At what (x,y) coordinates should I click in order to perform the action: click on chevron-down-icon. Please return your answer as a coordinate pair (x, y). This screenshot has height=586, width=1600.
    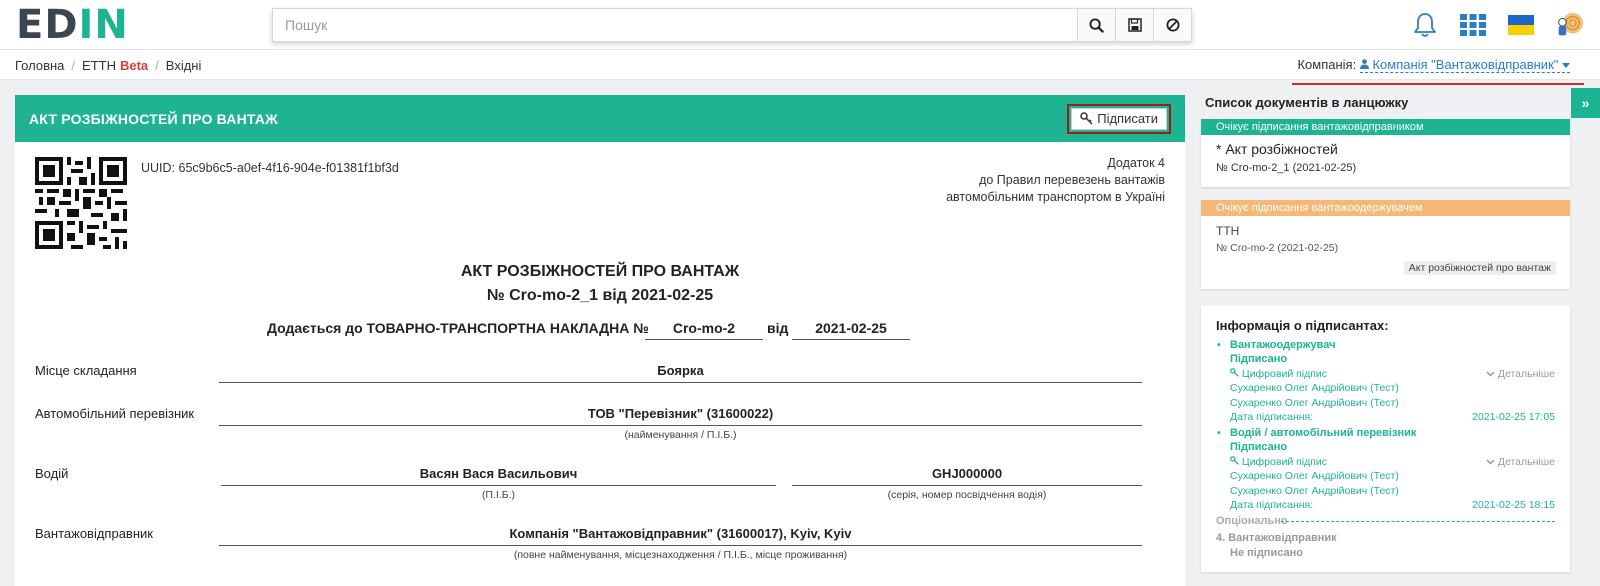
    Looking at the image, I should click on (1490, 374).